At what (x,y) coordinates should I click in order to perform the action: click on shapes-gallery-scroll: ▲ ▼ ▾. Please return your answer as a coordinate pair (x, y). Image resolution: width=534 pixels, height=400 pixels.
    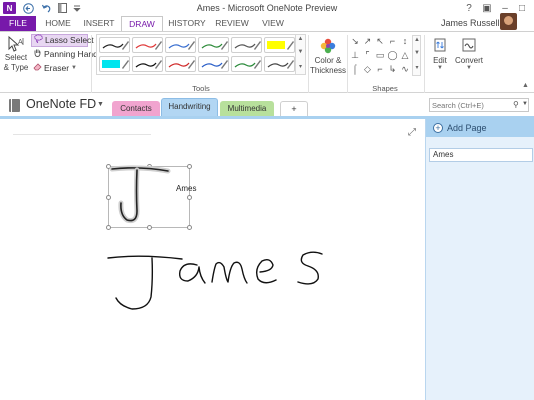
    Looking at the image, I should click on (416, 55).